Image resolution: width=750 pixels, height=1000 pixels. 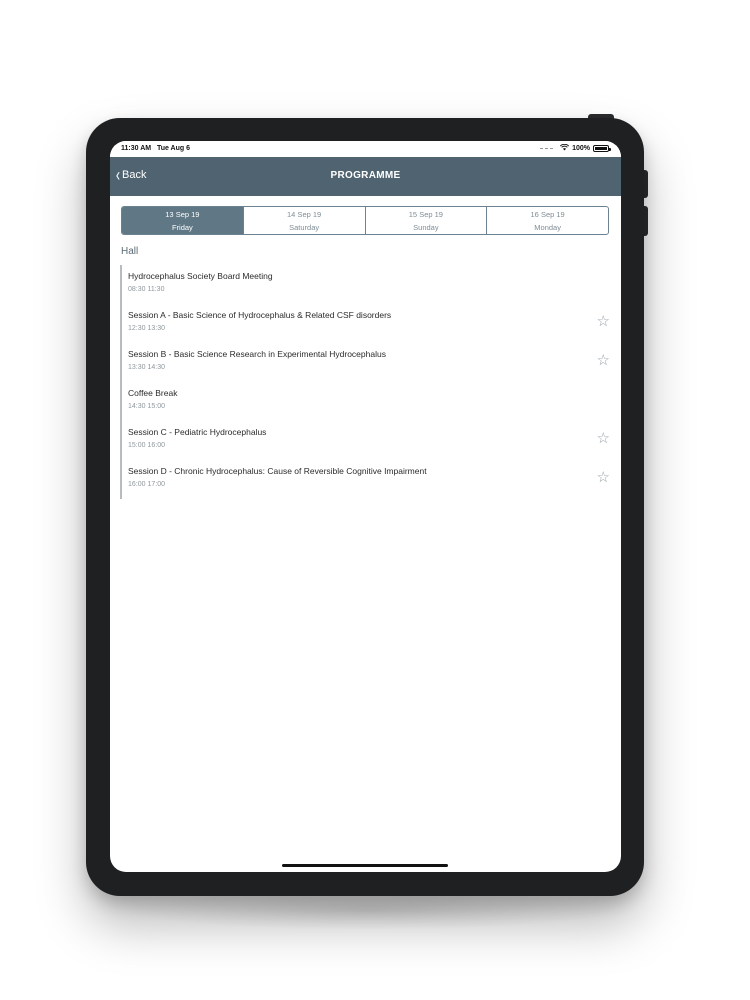 What do you see at coordinates (565, 148) in the screenshot?
I see `wifi-icon` at bounding box center [565, 148].